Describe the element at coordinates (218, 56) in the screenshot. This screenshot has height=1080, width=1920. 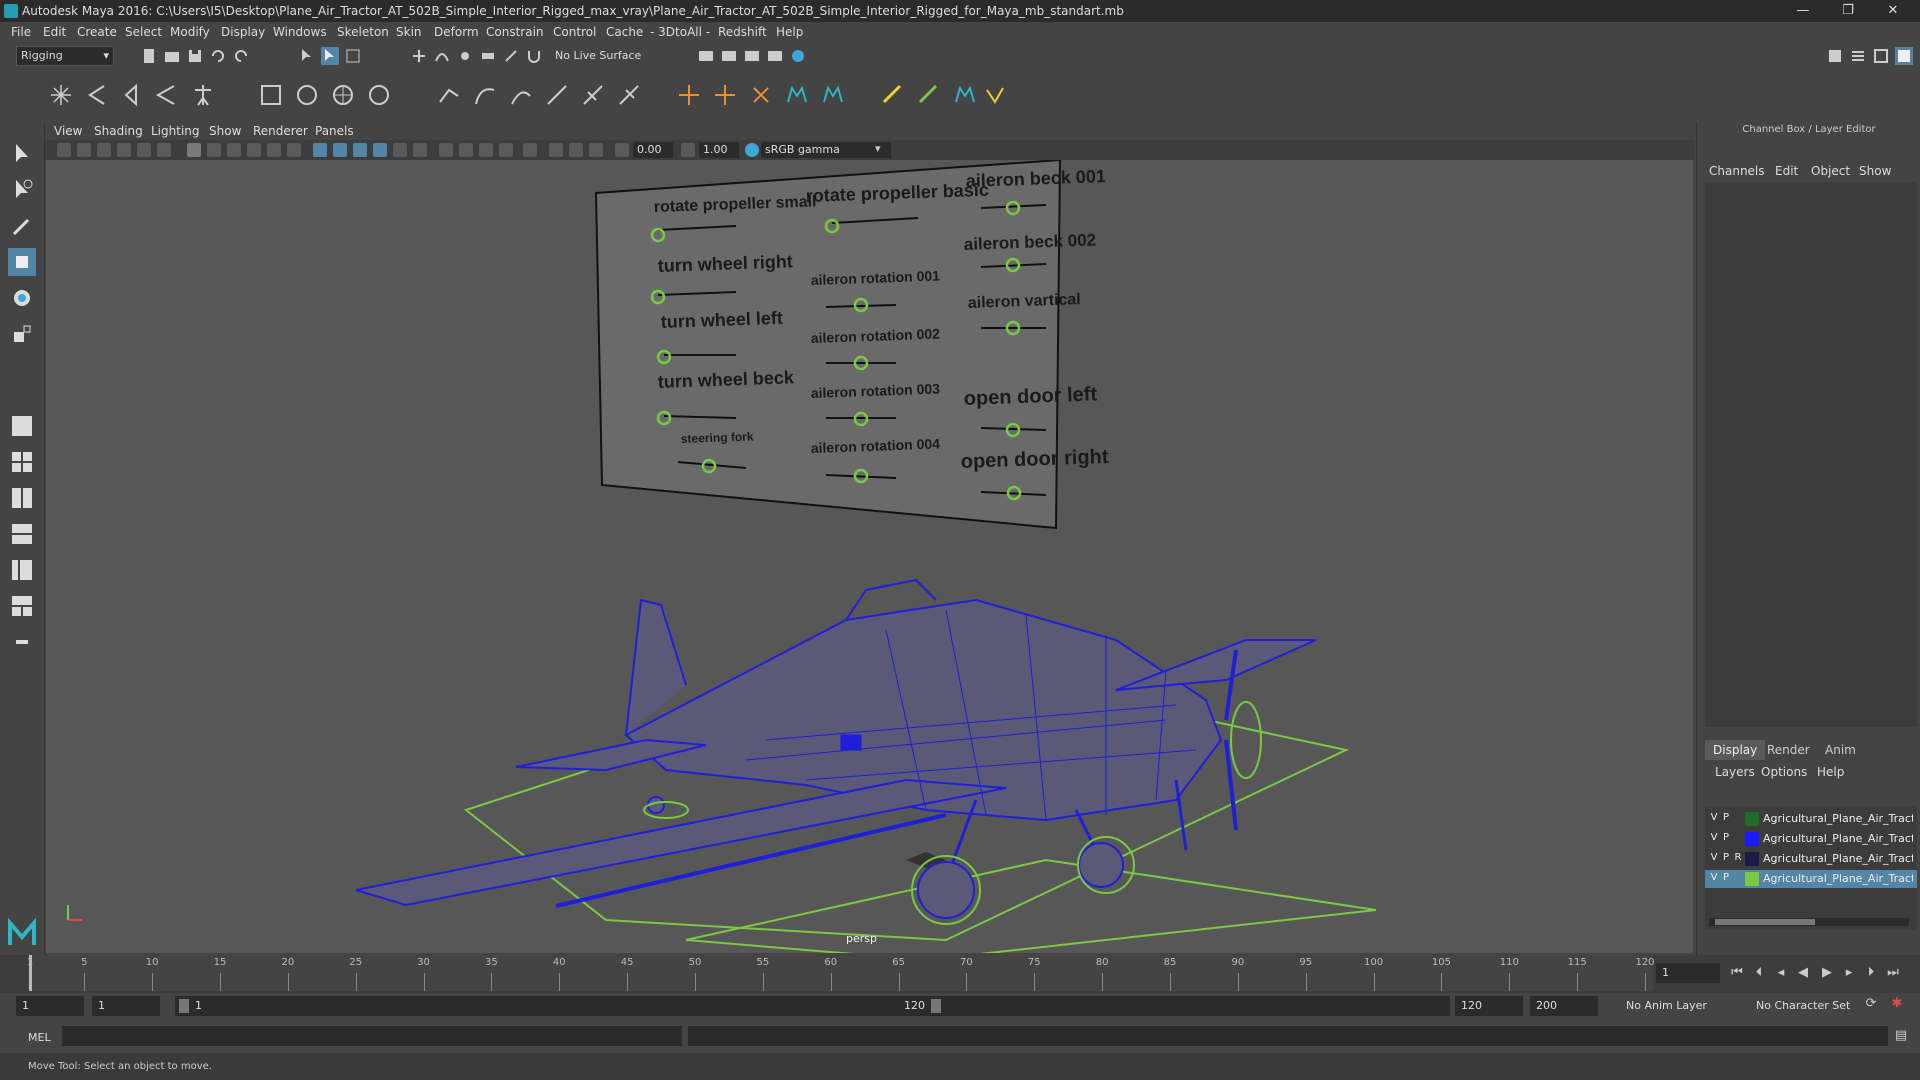
I see `undo-icon` at that location.